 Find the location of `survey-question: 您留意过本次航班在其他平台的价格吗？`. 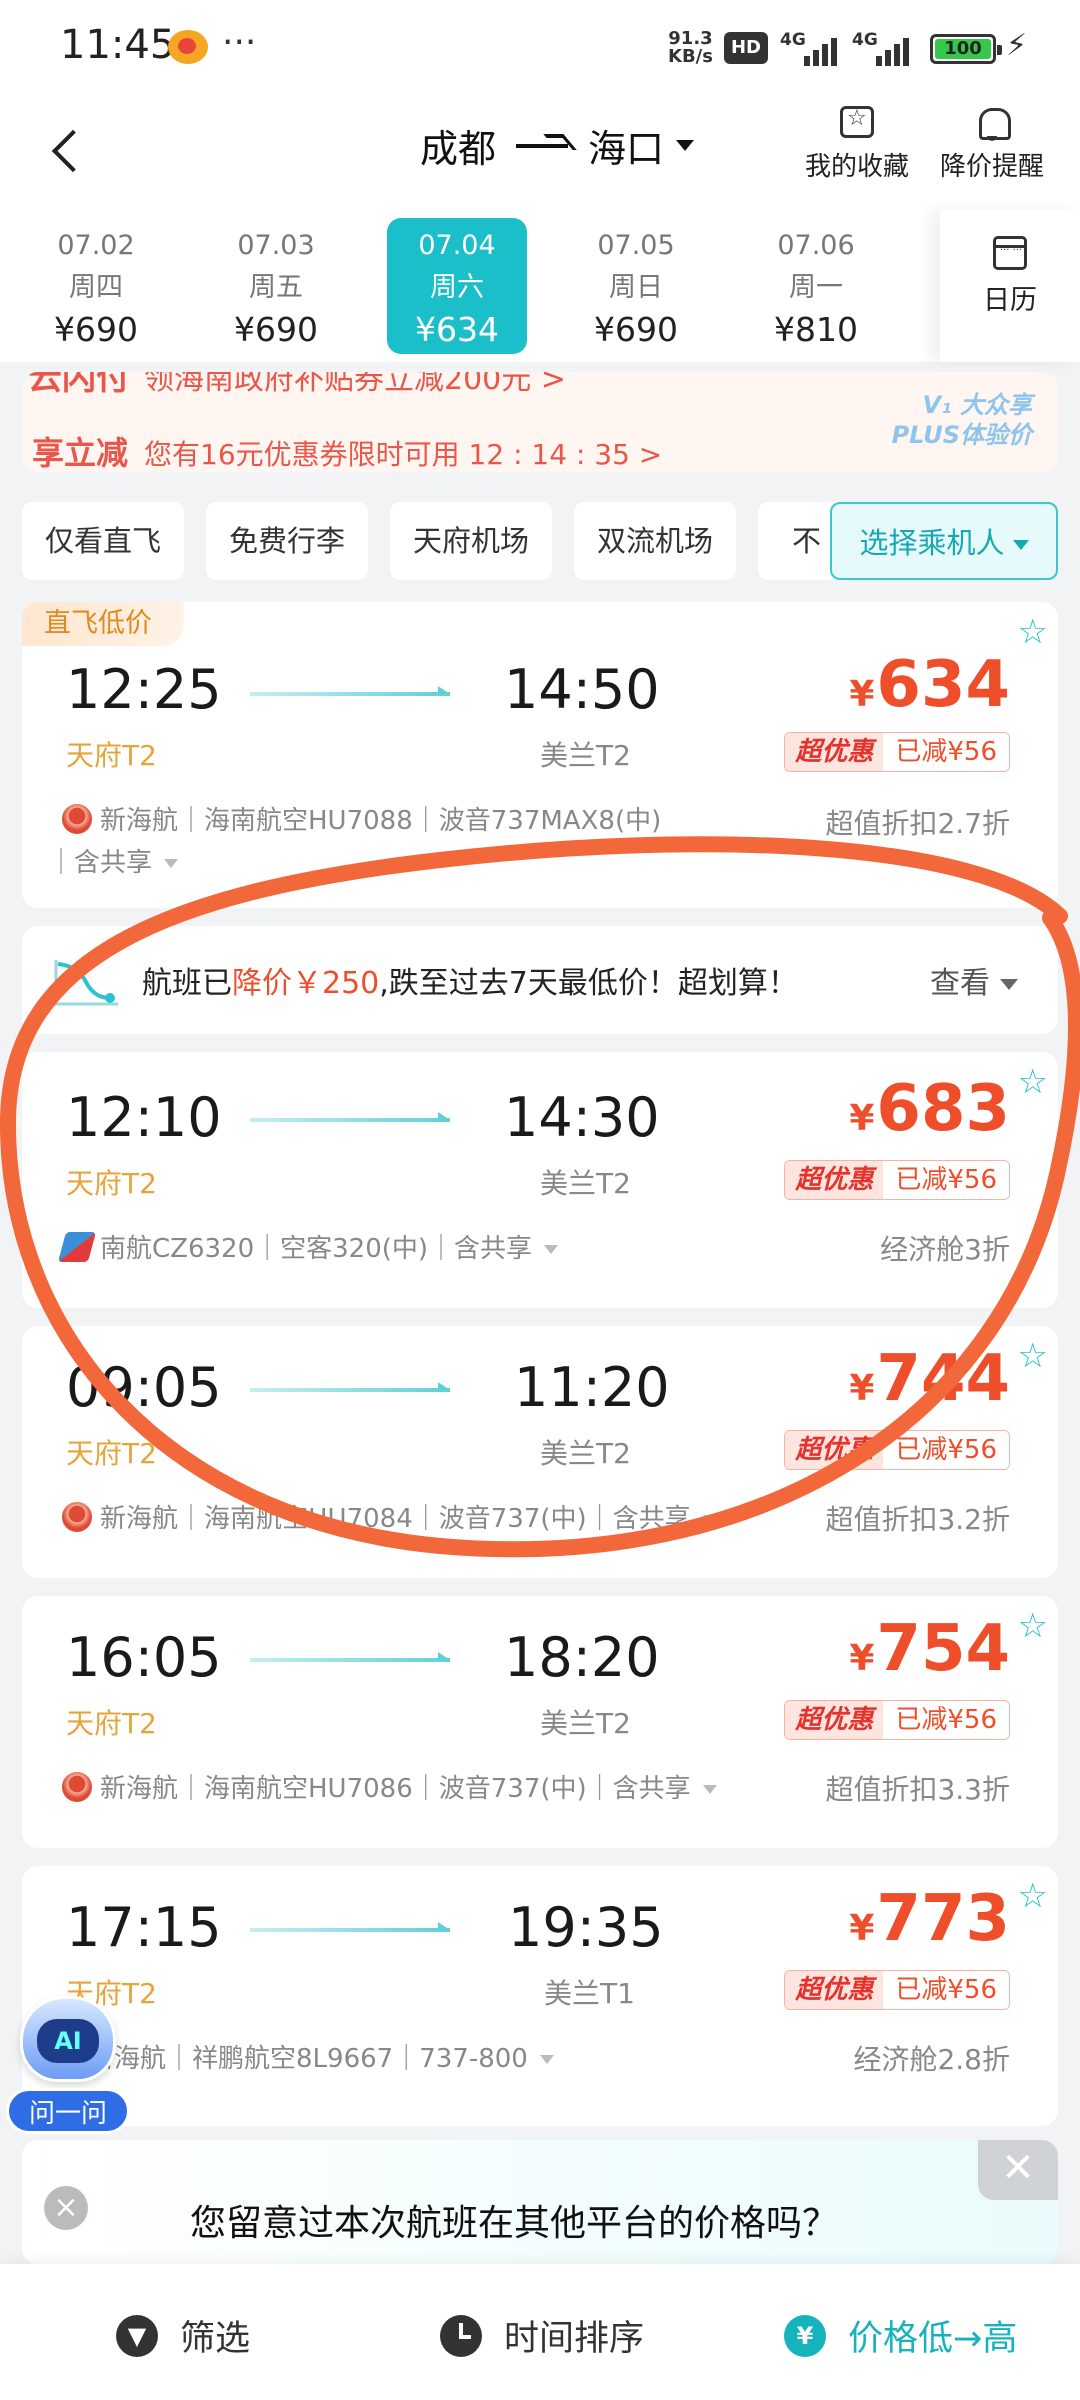

survey-question: 您留意过本次航班在其他平台的价格吗？ is located at coordinates (514, 2223).